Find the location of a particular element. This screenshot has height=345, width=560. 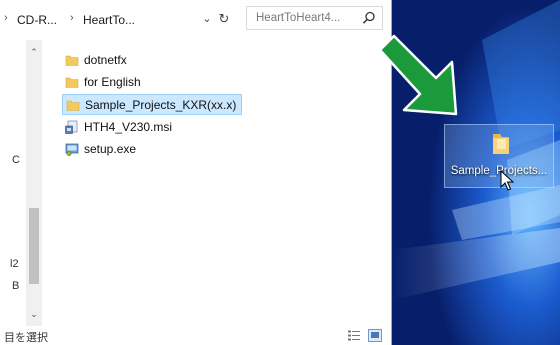

scroll-up-icon: ⌃ is located at coordinates (34, 52).